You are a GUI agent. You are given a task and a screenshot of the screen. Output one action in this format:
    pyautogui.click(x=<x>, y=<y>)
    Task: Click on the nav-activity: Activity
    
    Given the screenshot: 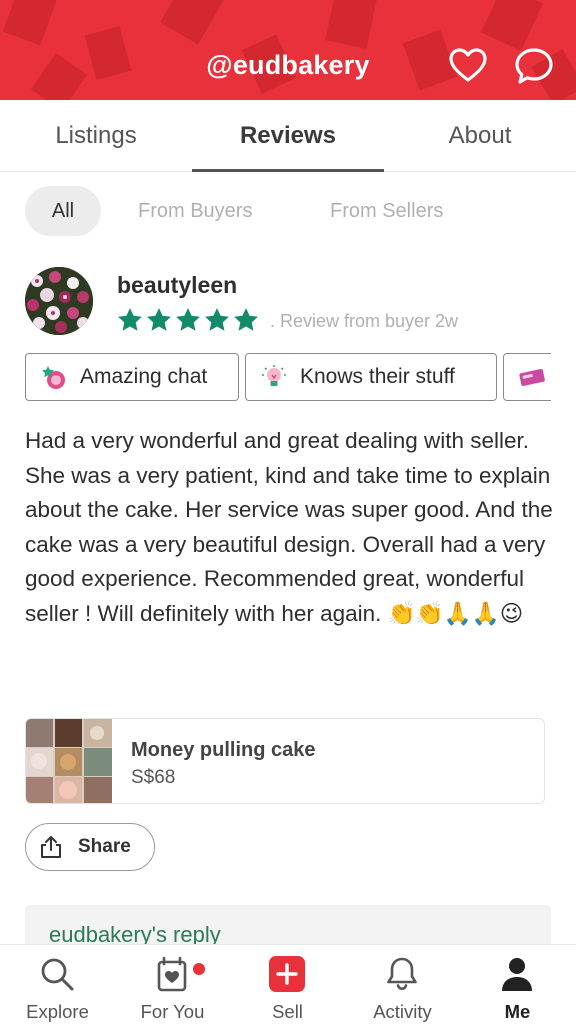 What is the action you would take?
    pyautogui.click(x=402, y=984)
    